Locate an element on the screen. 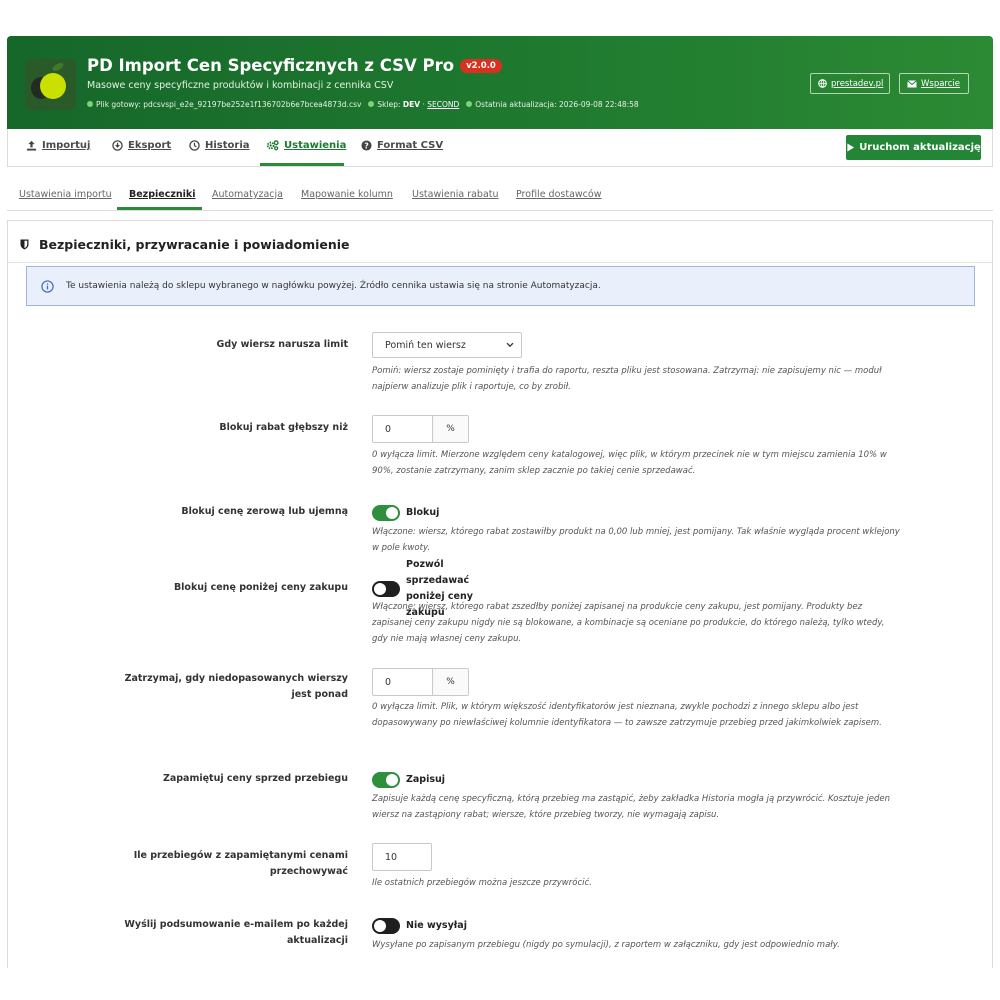  zero-price-toggle is located at coordinates (386, 513).